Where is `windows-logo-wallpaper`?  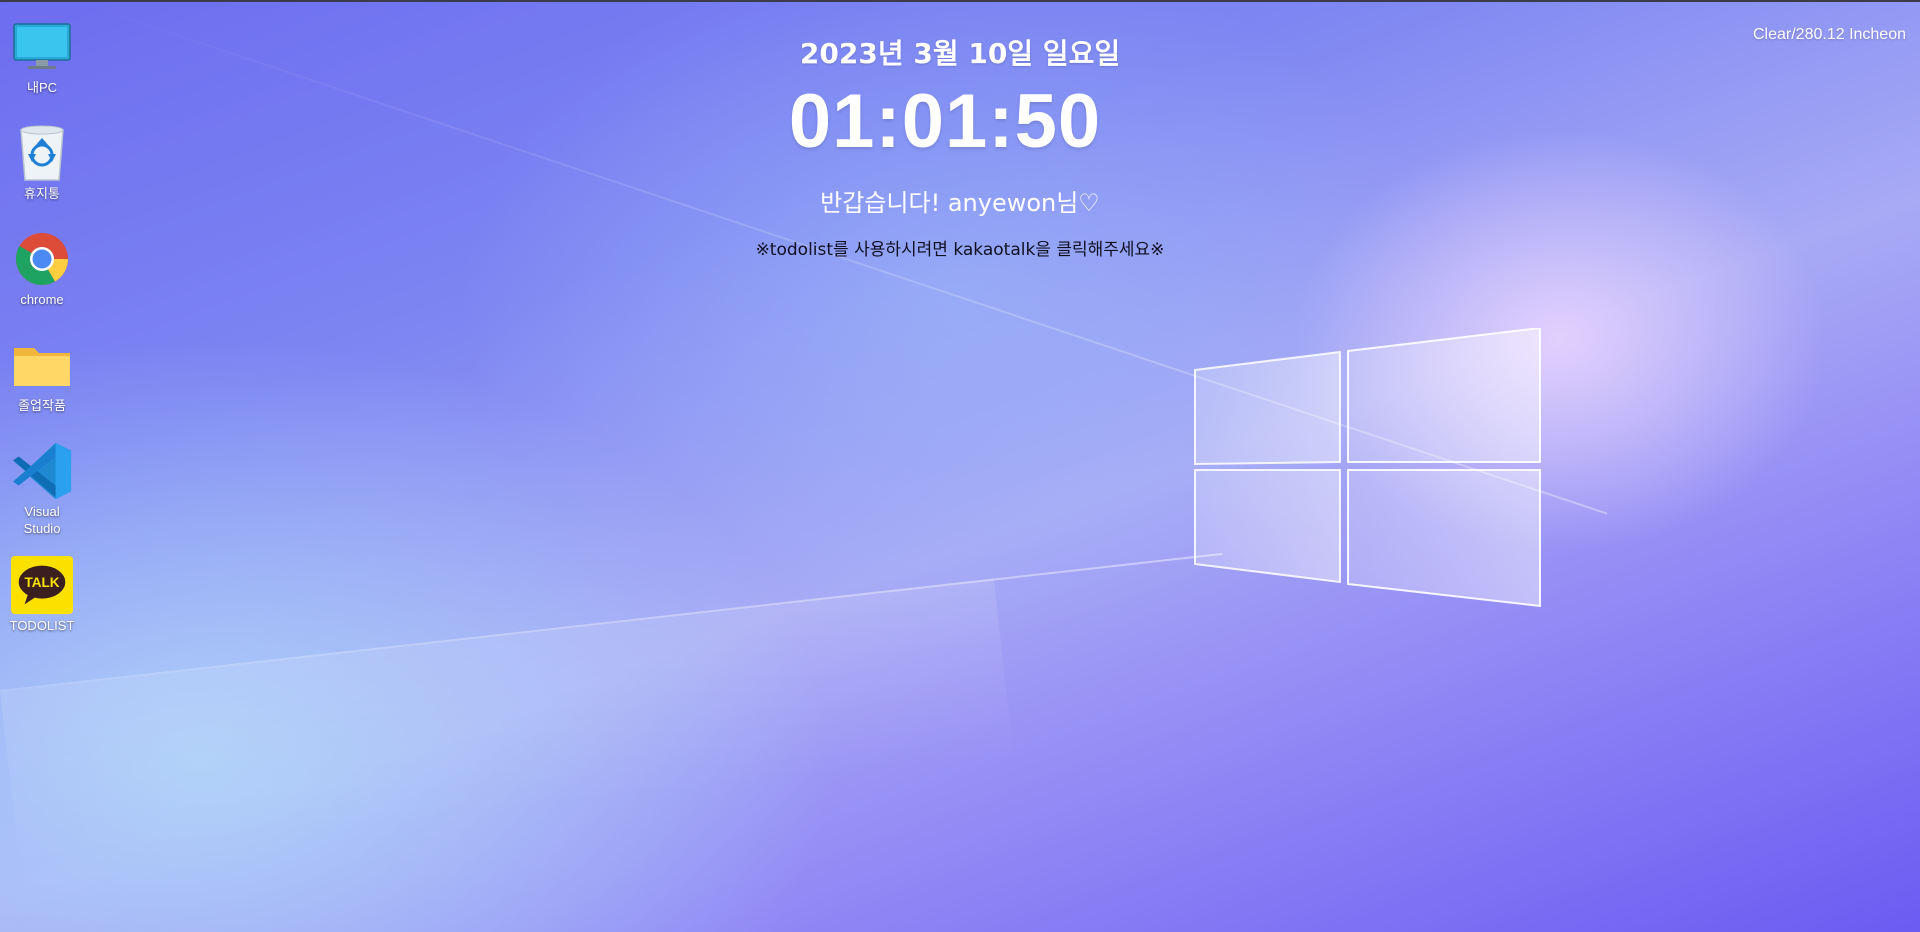 windows-logo-wallpaper is located at coordinates (1367, 468).